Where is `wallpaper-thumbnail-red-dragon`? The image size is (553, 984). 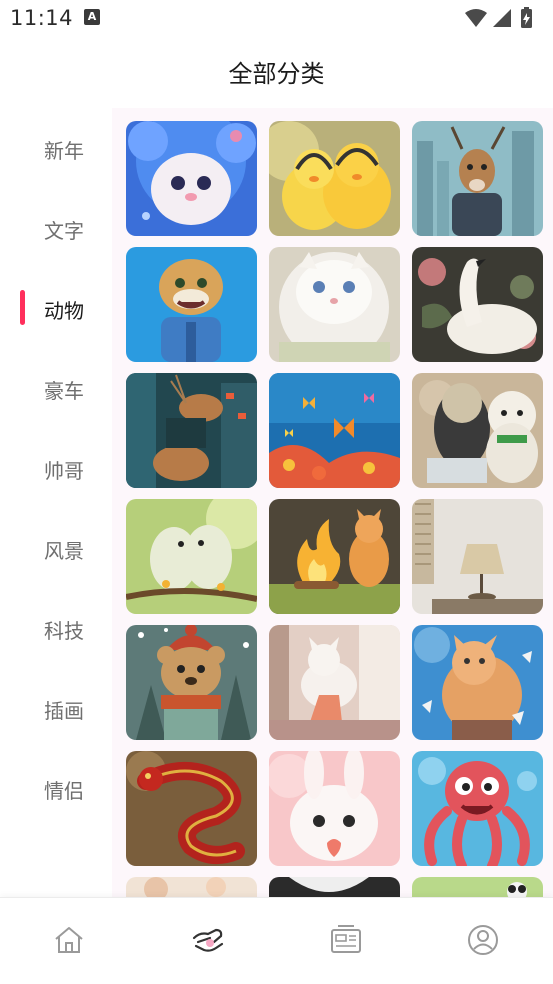
wallpaper-thumbnail-red-dragon is located at coordinates (191, 808).